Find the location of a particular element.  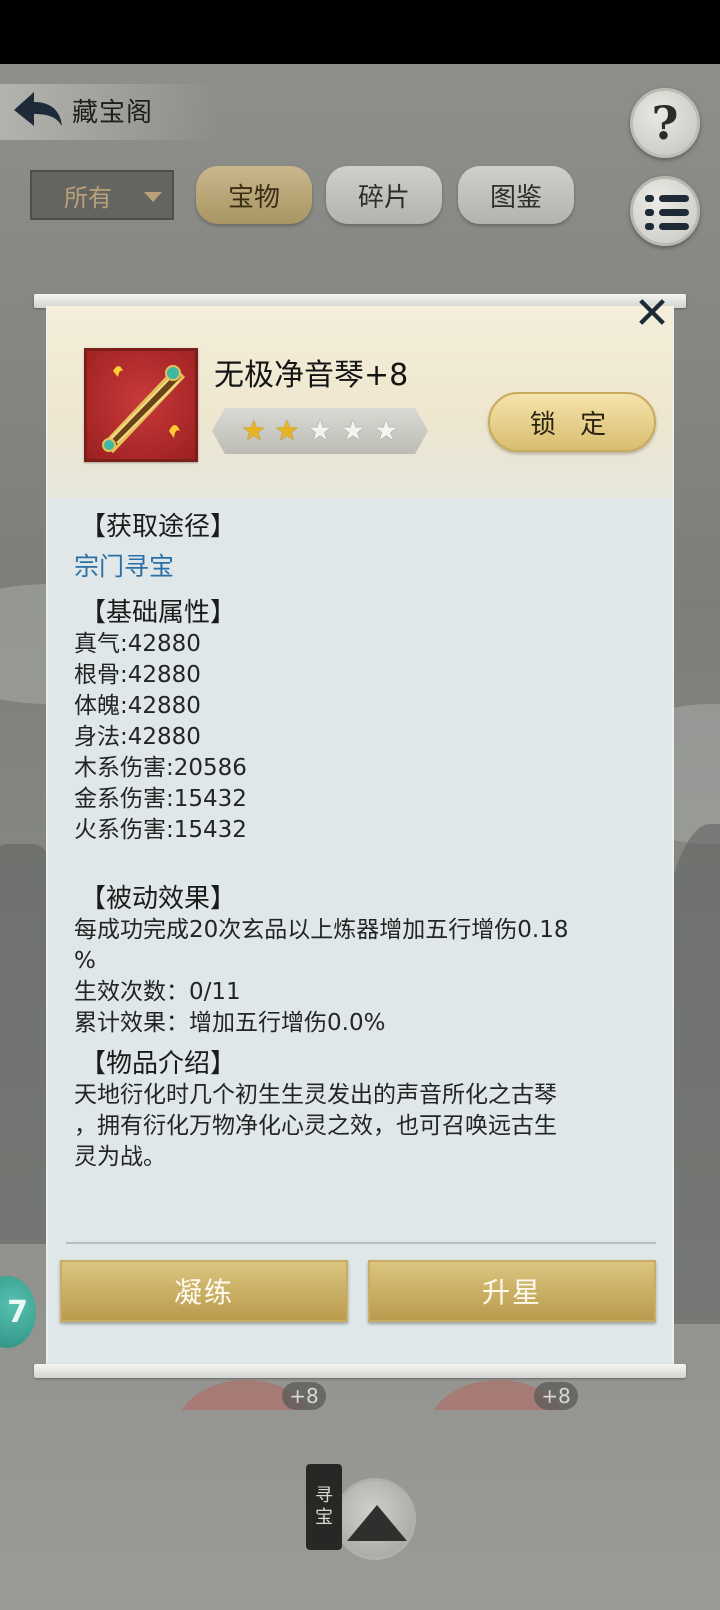

back-arrow-icon is located at coordinates (37, 110).